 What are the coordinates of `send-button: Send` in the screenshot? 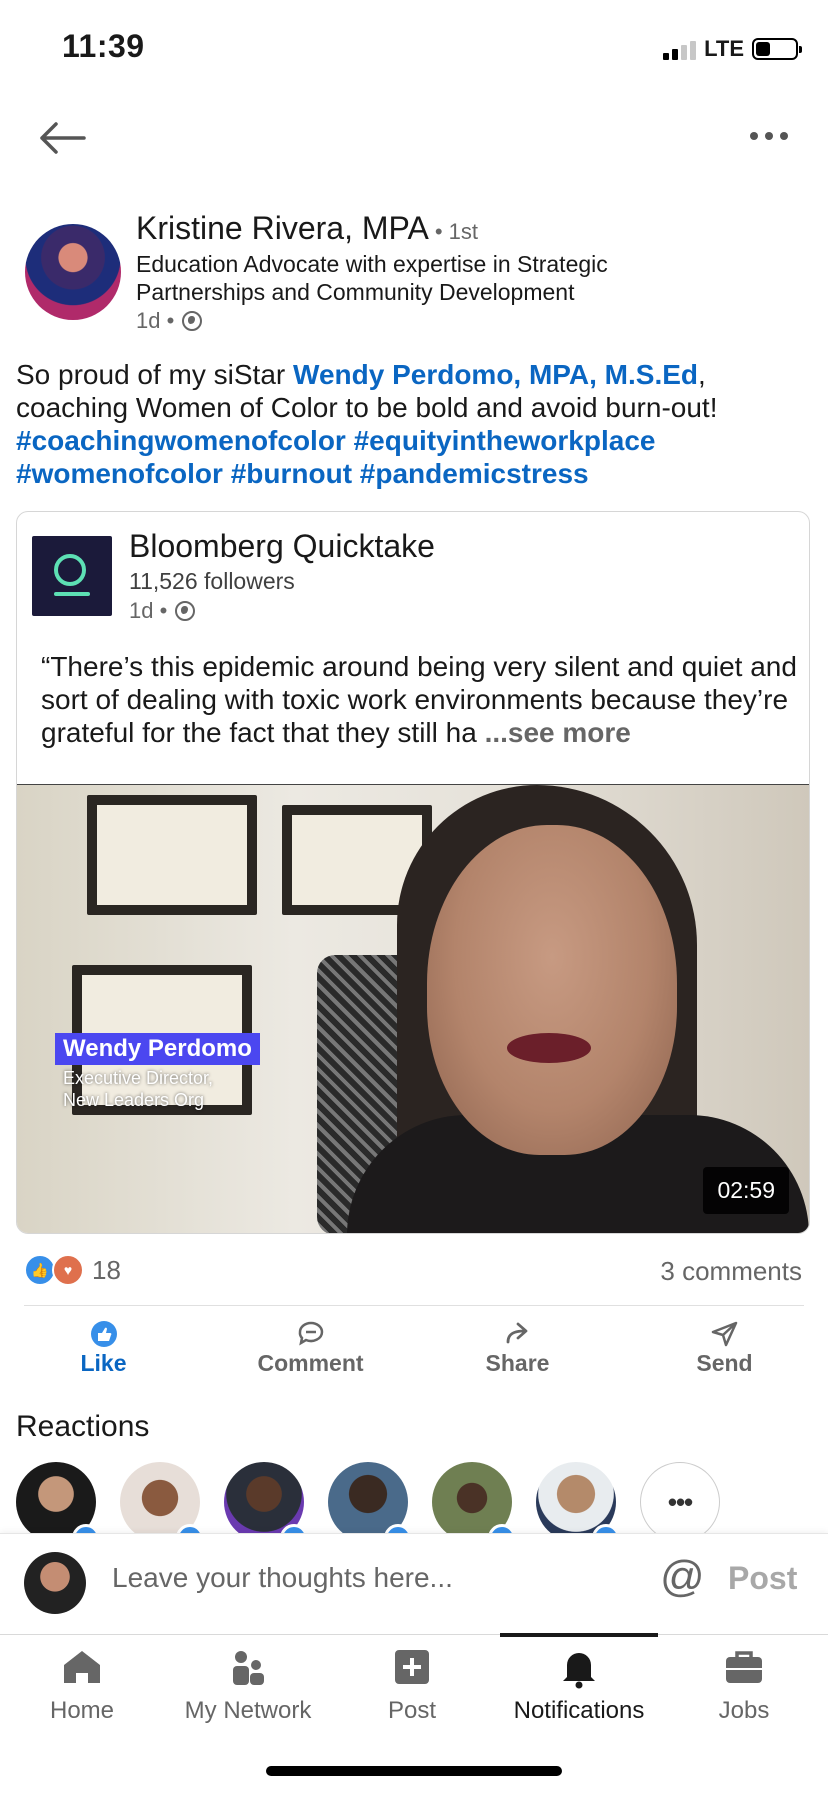 It's located at (724, 1350).